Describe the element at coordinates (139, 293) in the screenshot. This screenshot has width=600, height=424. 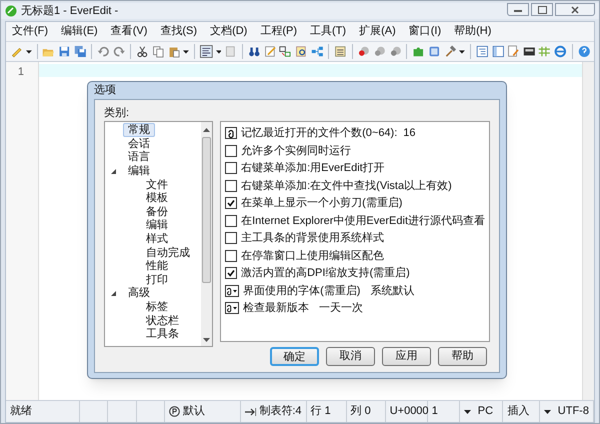
I see `category-item: 高级` at that location.